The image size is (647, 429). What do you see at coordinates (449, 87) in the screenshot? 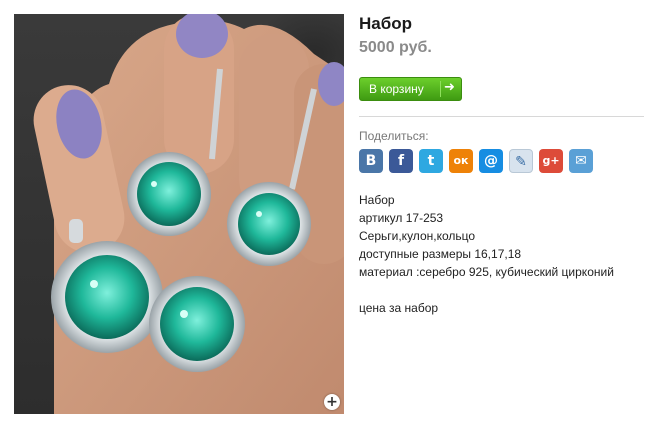
I see `arrow-right-icon: ➜` at bounding box center [449, 87].